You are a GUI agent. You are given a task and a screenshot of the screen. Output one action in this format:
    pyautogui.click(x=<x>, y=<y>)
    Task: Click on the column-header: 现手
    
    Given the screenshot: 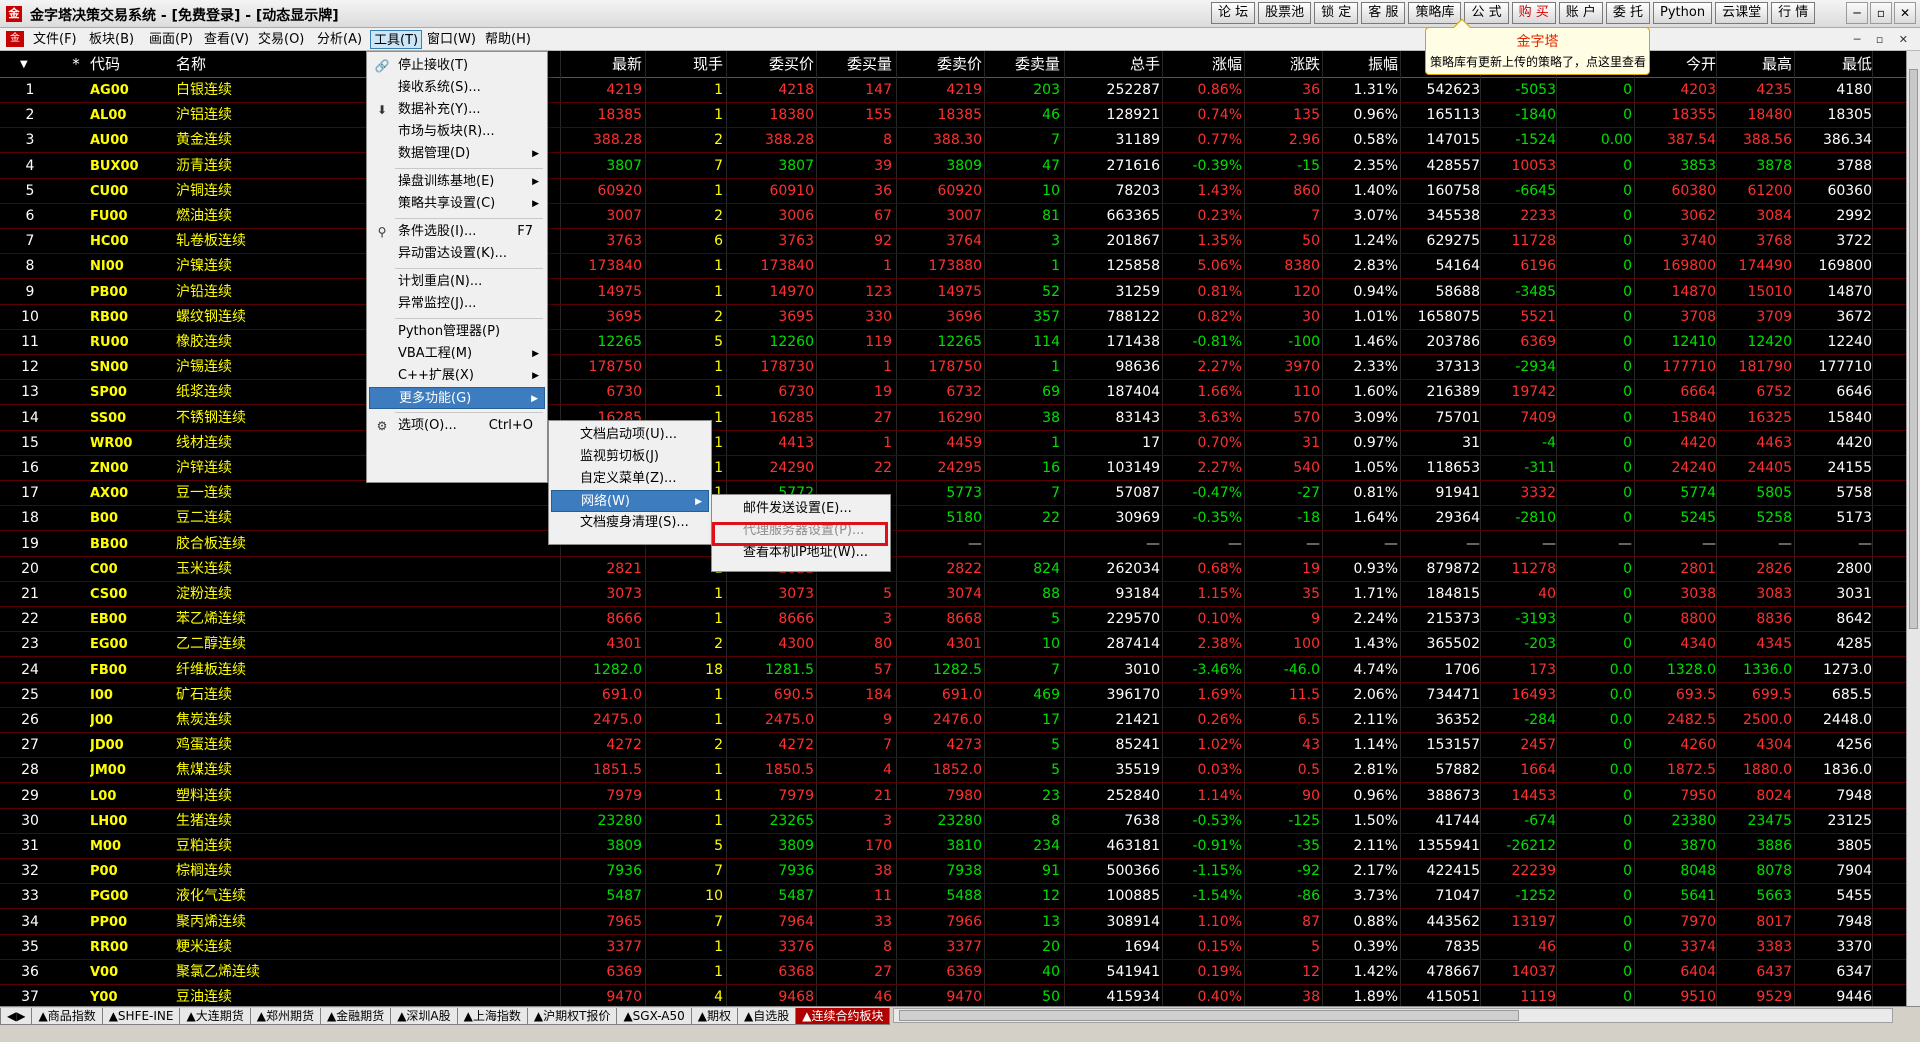 What is the action you would take?
    pyautogui.click(x=684, y=64)
    